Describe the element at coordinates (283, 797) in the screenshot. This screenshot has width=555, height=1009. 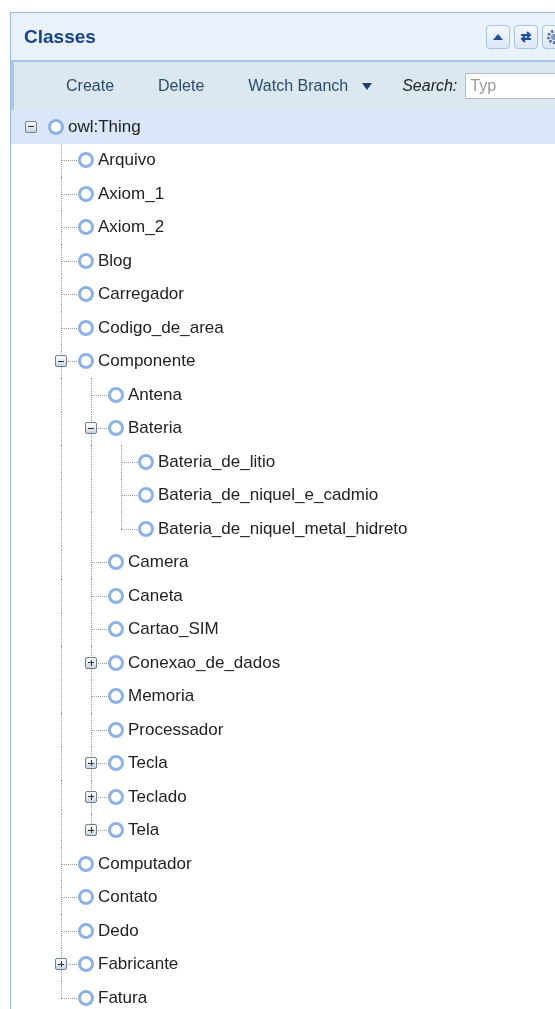
I see `tree-row: Teclado` at that location.